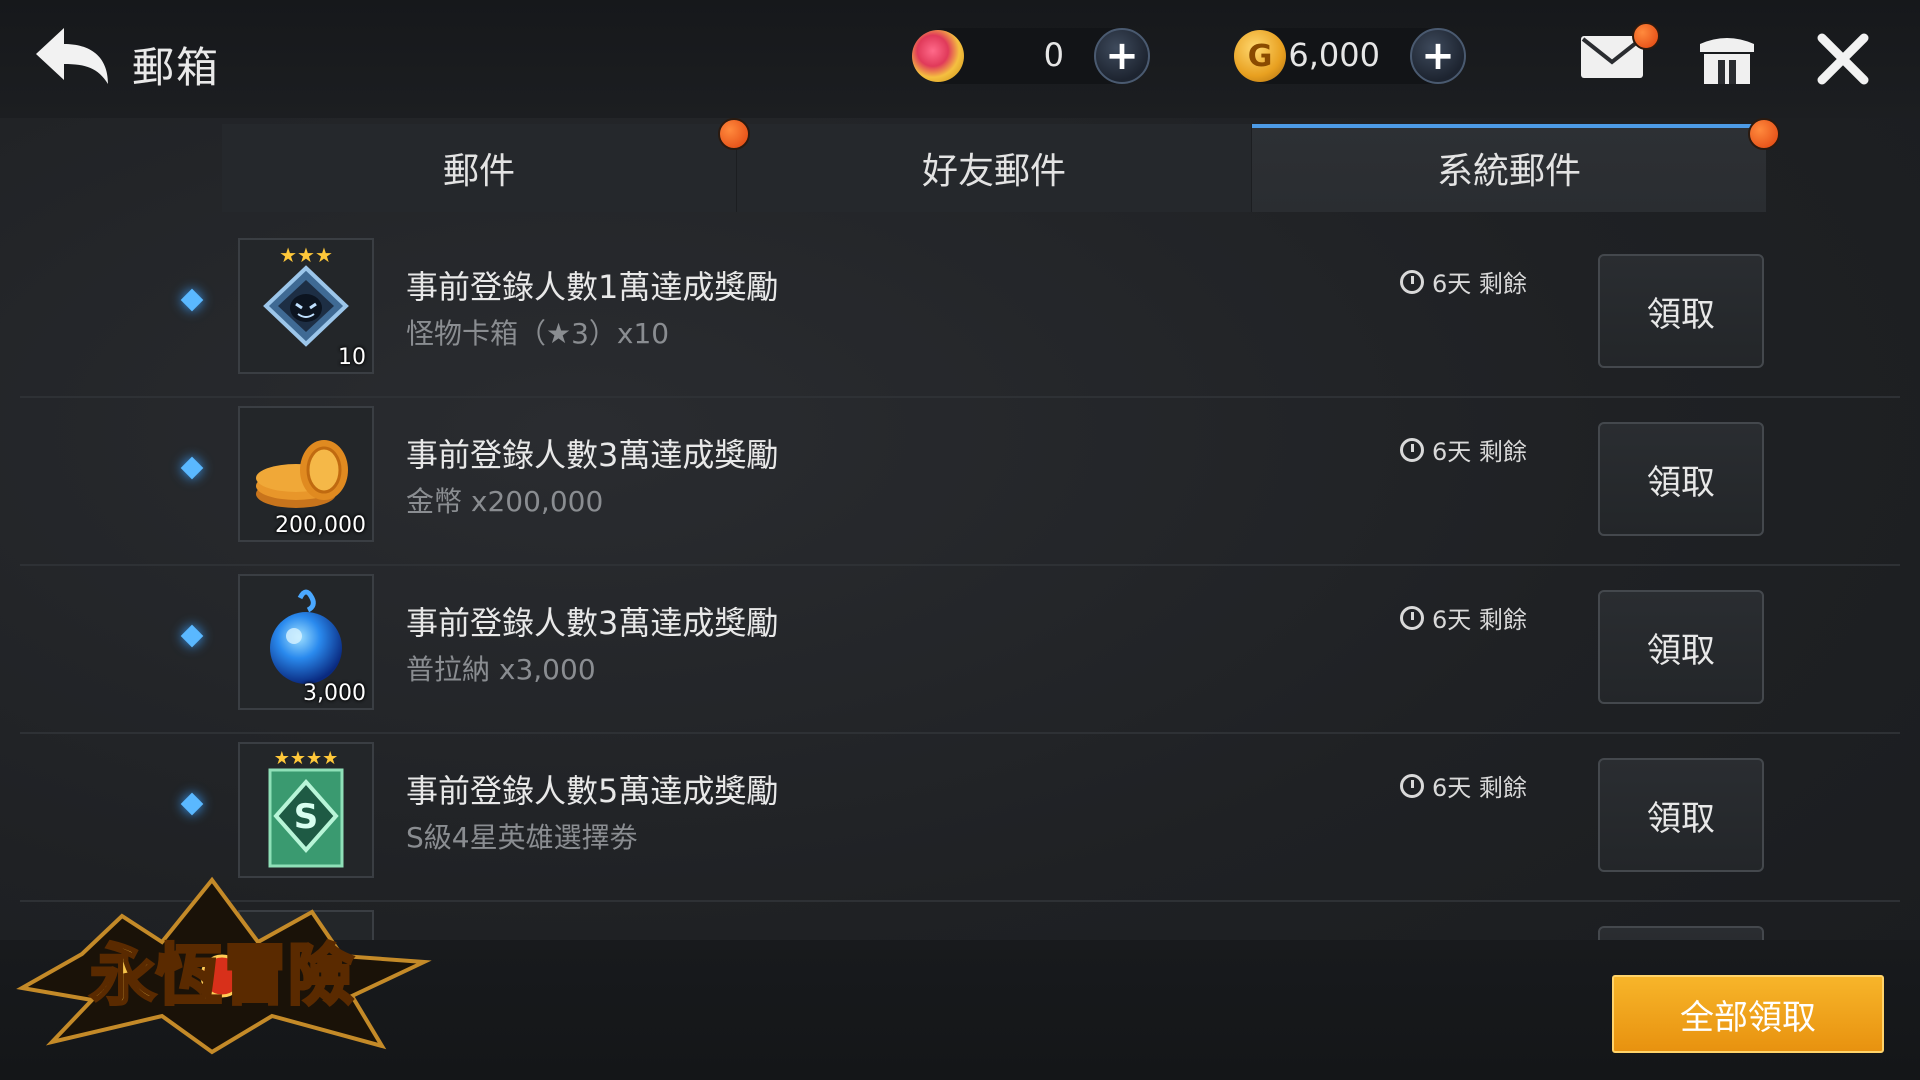 This screenshot has width=1920, height=1080. I want to click on tab-system-mail: 系統郵件, so click(1516, 165).